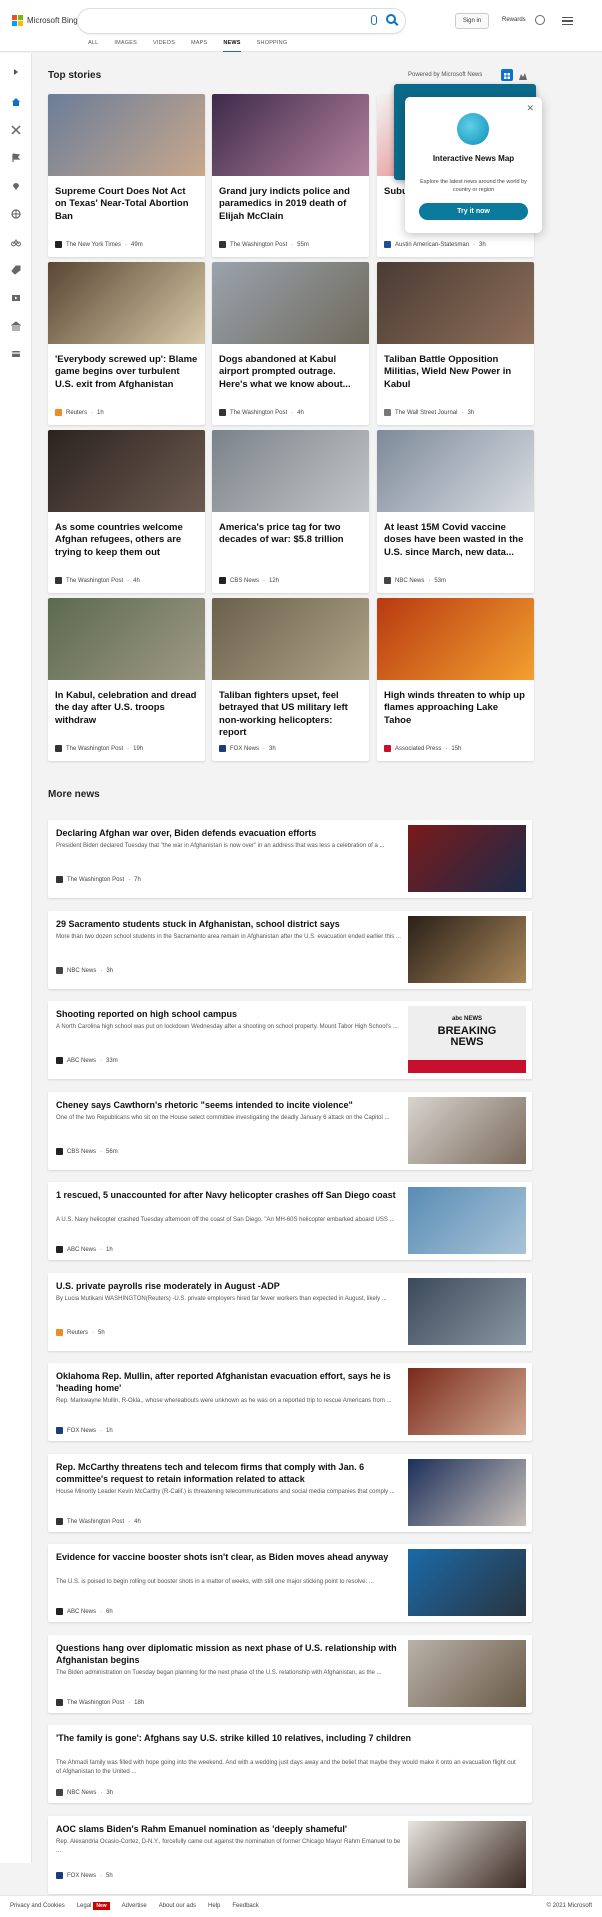  I want to click on video-icon, so click(16, 298).